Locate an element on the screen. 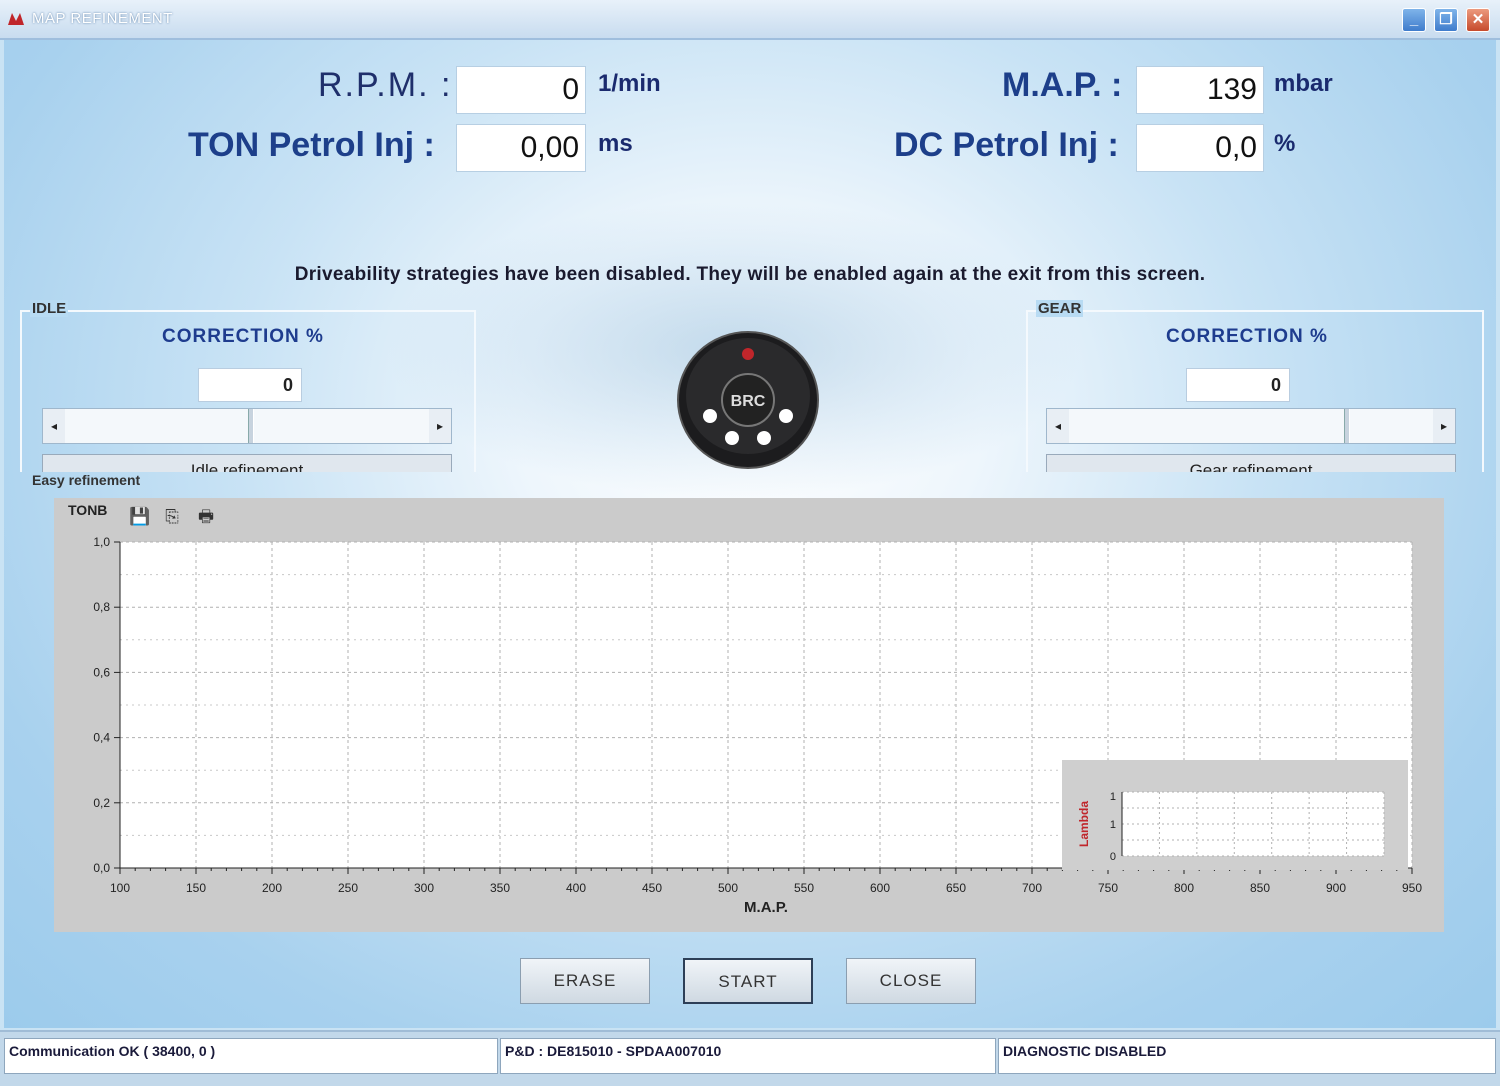 This screenshot has width=1500, height=1086. minimize-button: _ is located at coordinates (1414, 20).